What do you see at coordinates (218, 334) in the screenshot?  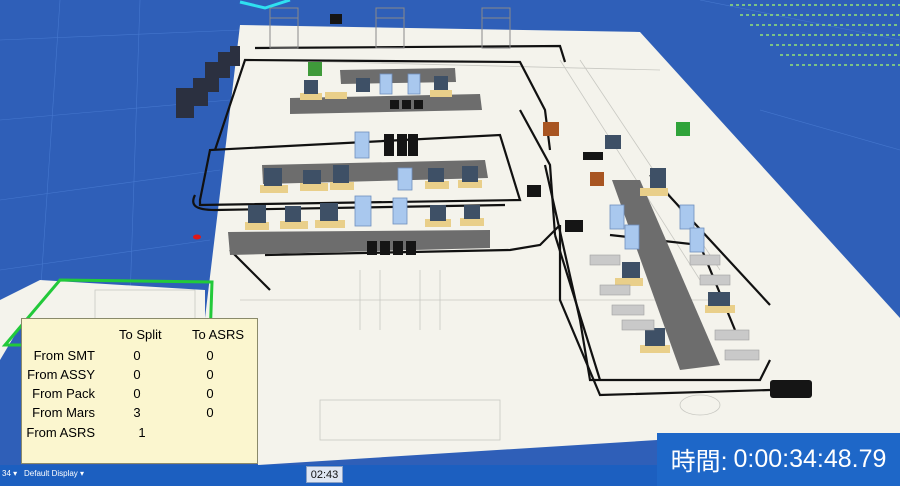 I see `col-header-to-asrs: To ASRS` at bounding box center [218, 334].